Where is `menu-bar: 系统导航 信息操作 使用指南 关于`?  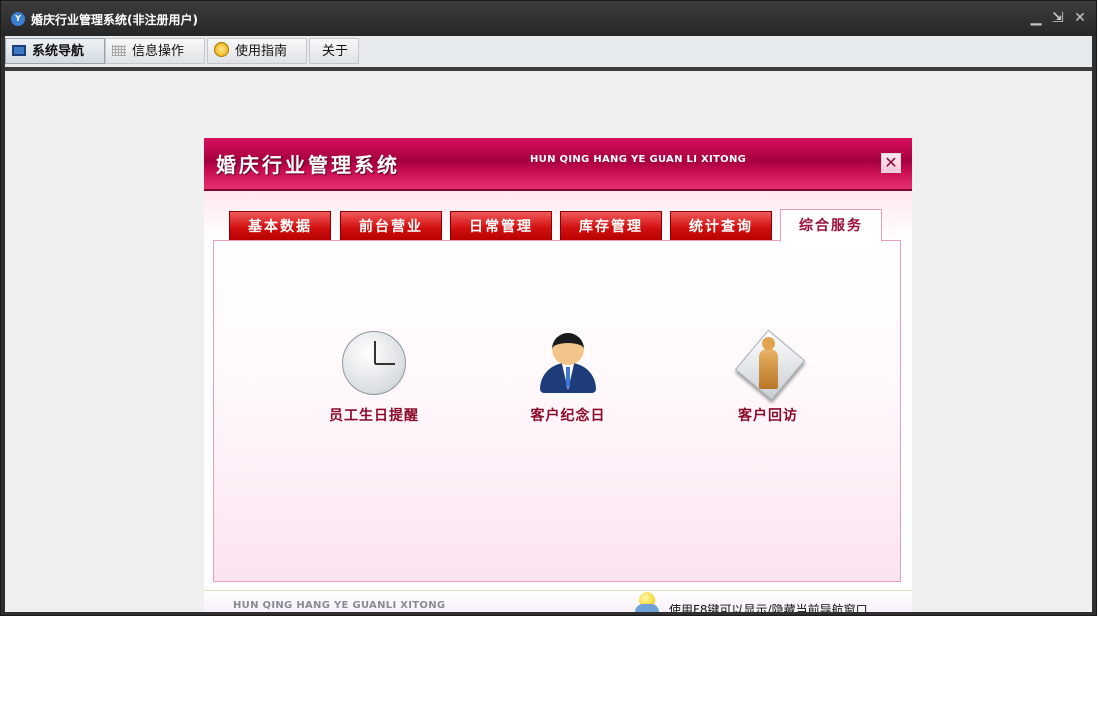
menu-bar: 系统导航 信息操作 使用指南 关于 is located at coordinates (548, 53).